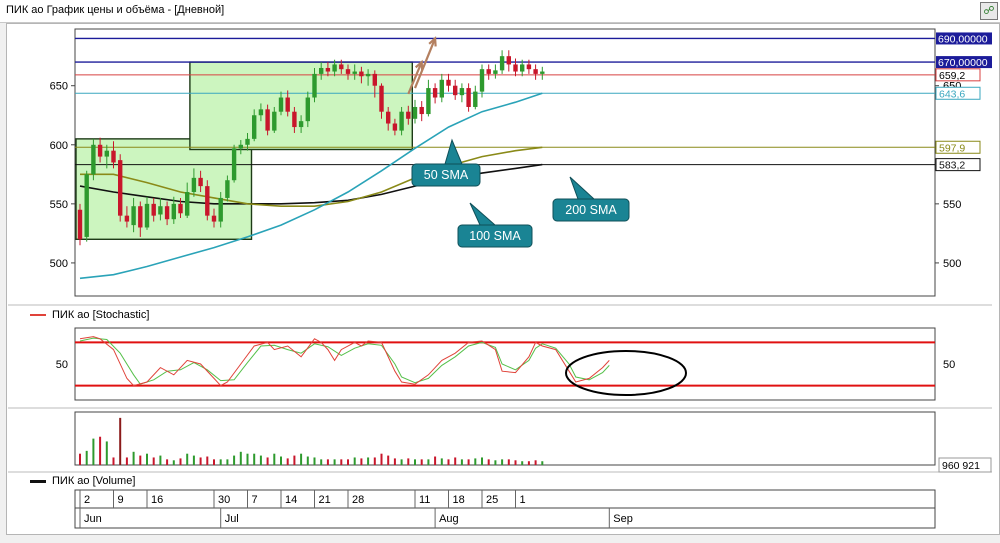 The width and height of the screenshot is (1000, 543). I want to click on callout-label-2: 100 SMA, so click(495, 236).